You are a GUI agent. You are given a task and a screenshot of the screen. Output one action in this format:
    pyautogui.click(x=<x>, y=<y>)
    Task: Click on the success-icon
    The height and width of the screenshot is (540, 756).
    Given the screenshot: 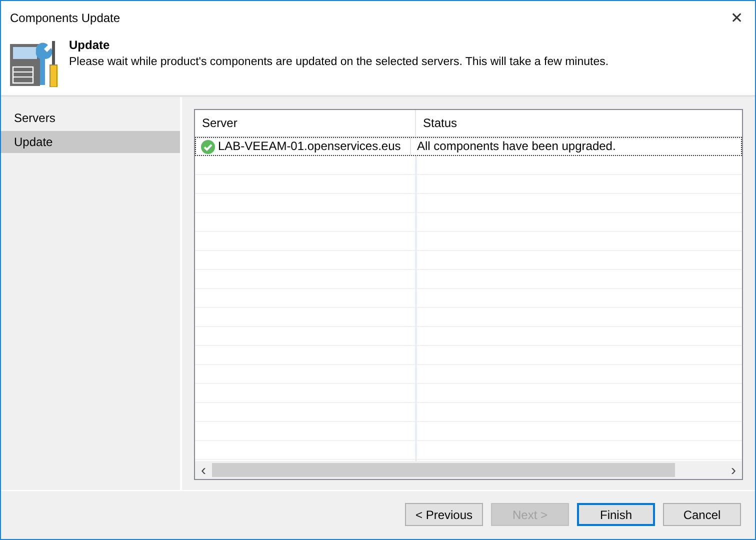 What is the action you would take?
    pyautogui.click(x=208, y=147)
    